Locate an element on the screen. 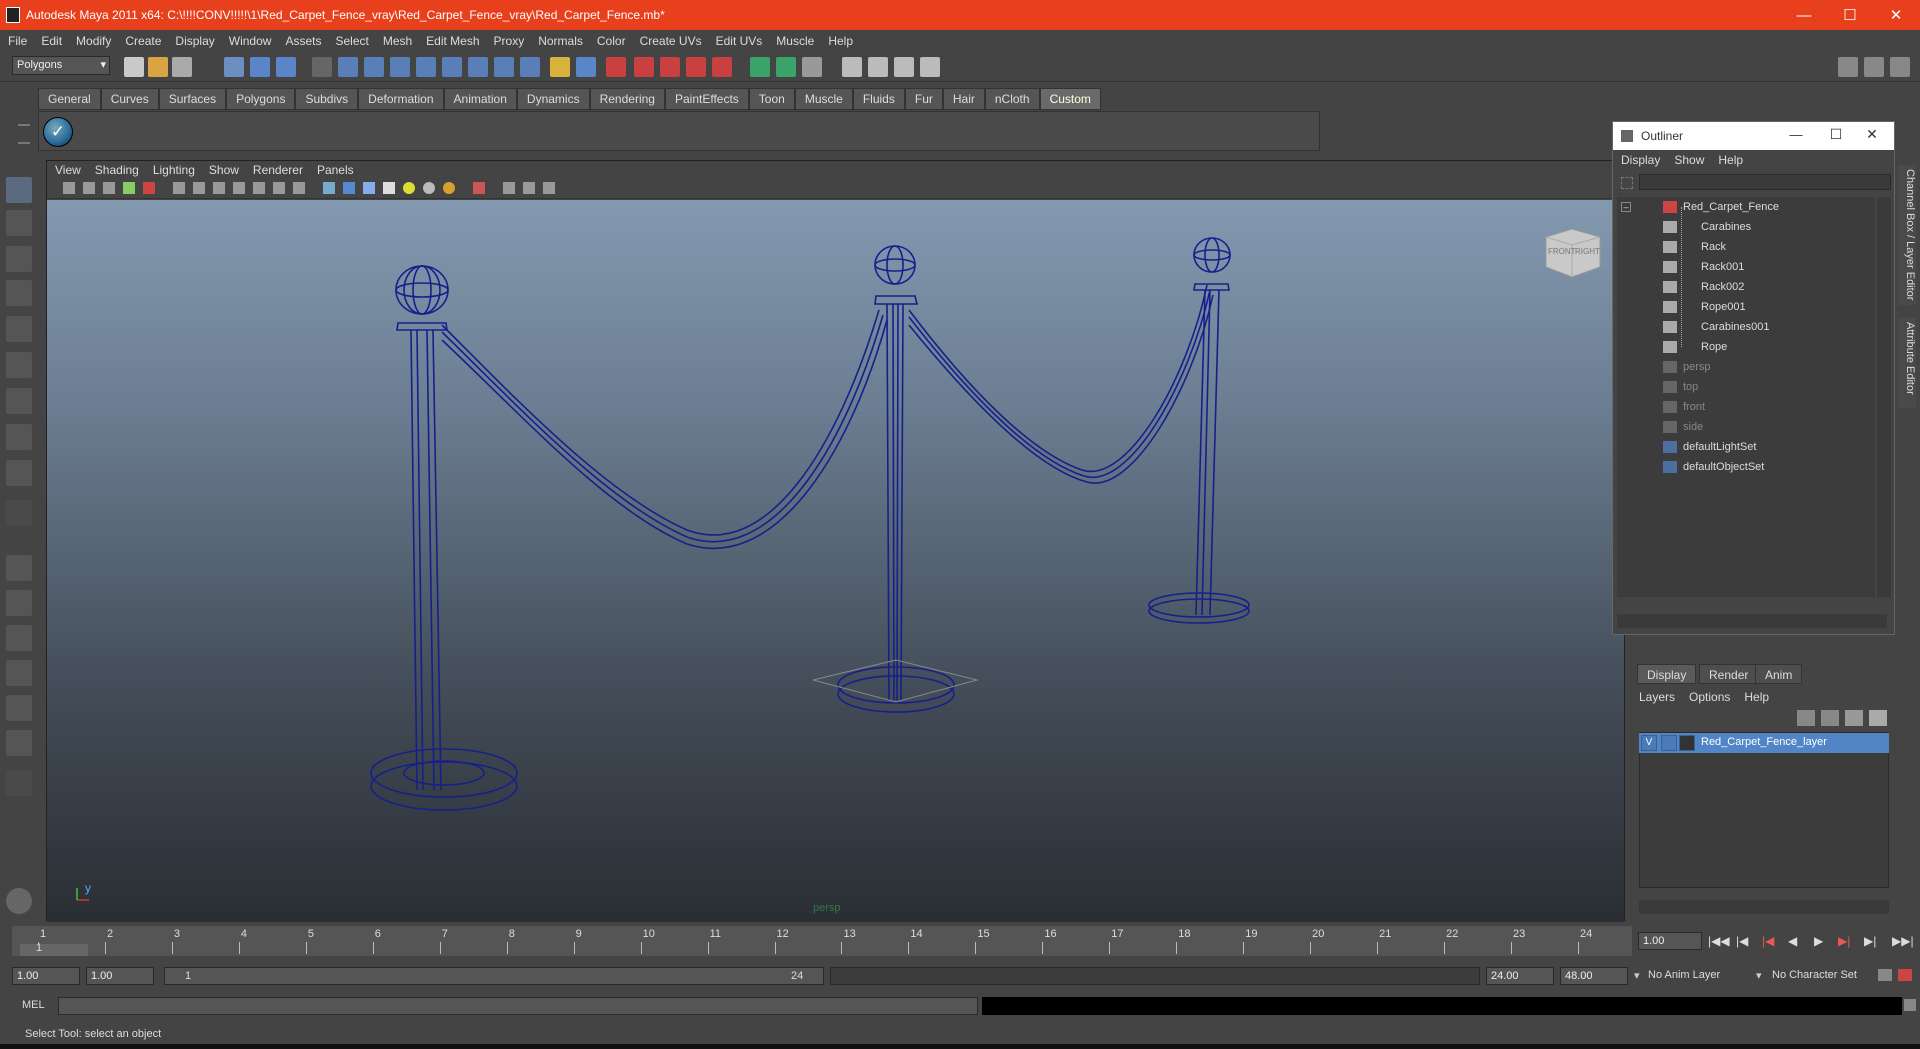 The height and width of the screenshot is (1049, 1920). tab-rendering: Rendering is located at coordinates (627, 99).